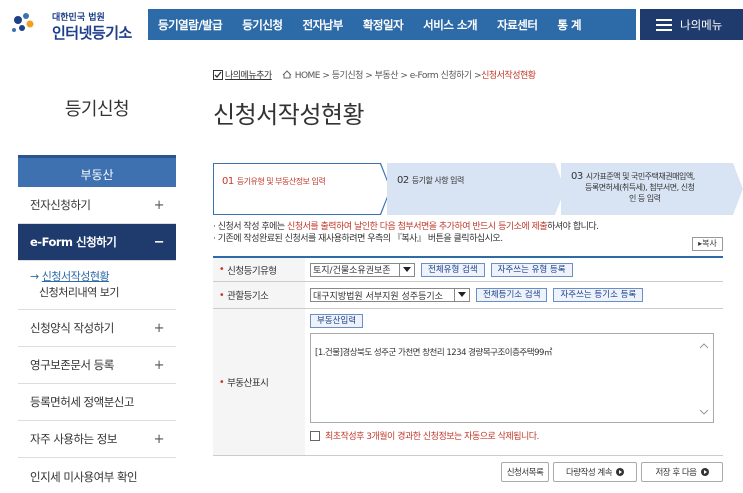 This screenshot has width=743, height=493. What do you see at coordinates (508, 76) in the screenshot?
I see `breadcrumb-current: 신청서작성현황` at bounding box center [508, 76].